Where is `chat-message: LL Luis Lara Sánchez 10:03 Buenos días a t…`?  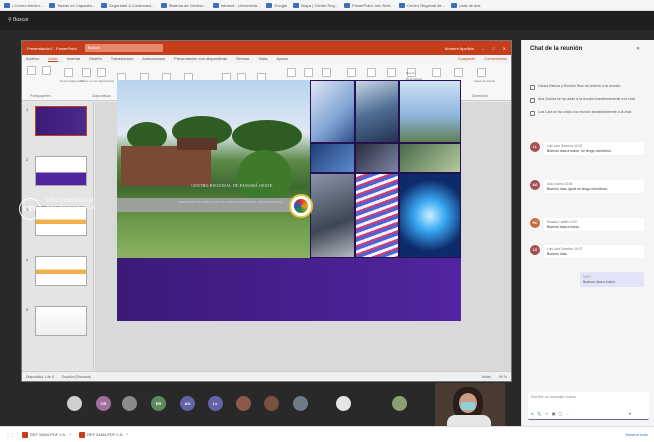
chat-message: LL Luis Lara Sánchez 10:03 Buenos días a t… is located at coordinates (590, 149).